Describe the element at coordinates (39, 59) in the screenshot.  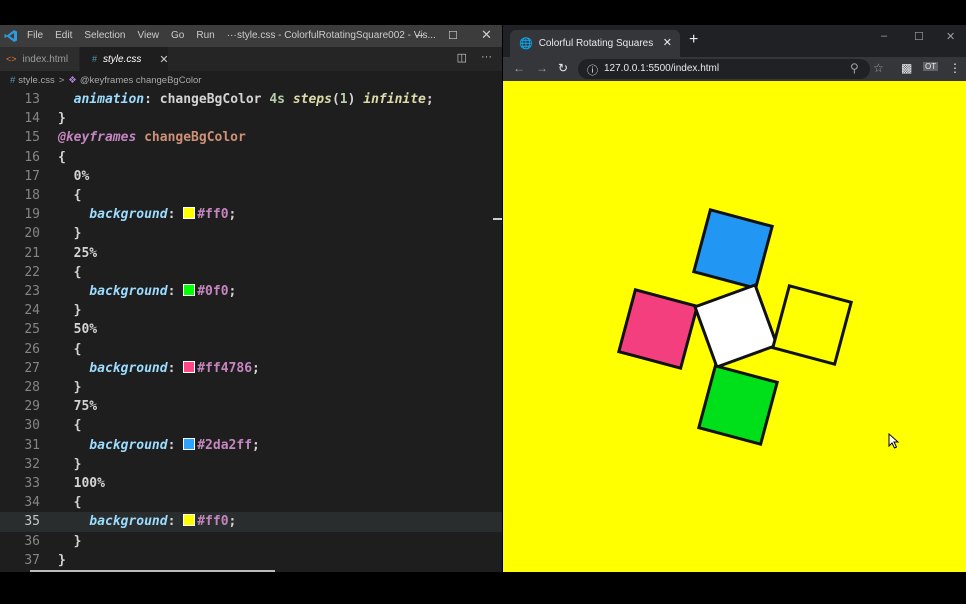
I see `tab-index-html: <> index.html` at that location.